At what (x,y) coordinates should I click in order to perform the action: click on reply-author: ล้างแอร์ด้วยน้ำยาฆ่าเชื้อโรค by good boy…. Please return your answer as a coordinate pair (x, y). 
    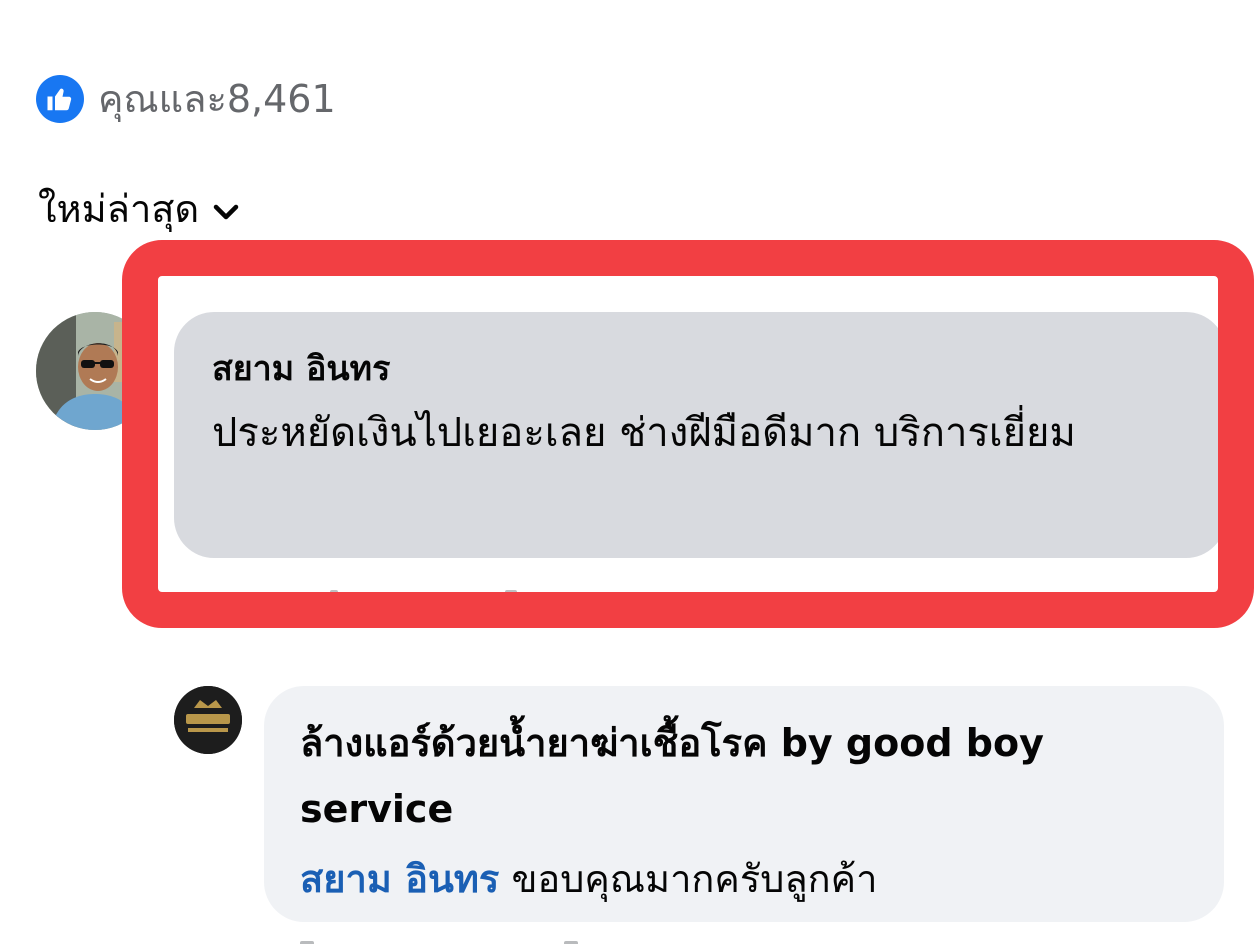
    Looking at the image, I should click on (745, 776).